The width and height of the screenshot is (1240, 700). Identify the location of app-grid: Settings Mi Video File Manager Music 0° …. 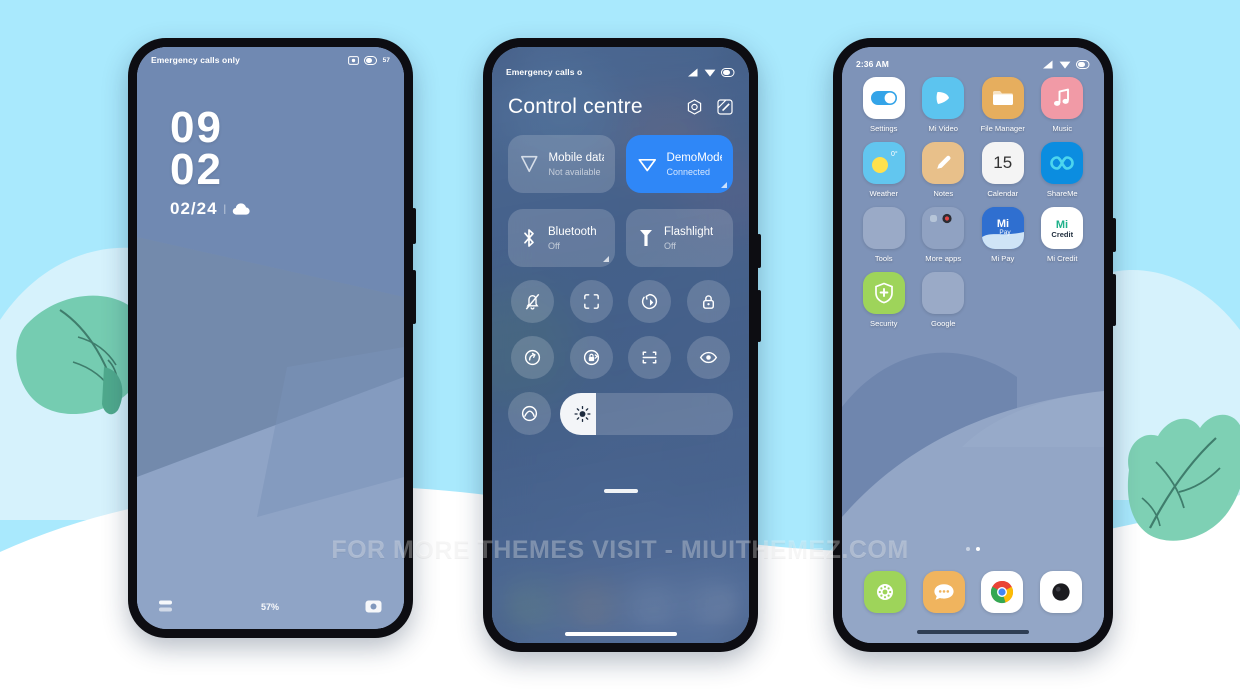
(973, 202).